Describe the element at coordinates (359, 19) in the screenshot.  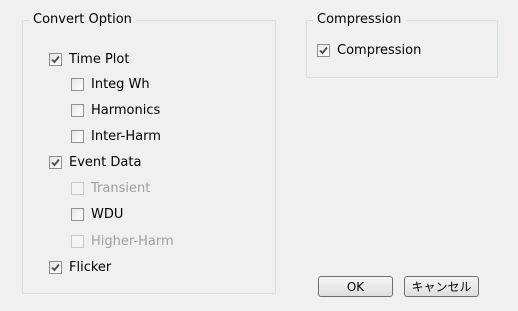
I see `compression-title: Compression` at that location.